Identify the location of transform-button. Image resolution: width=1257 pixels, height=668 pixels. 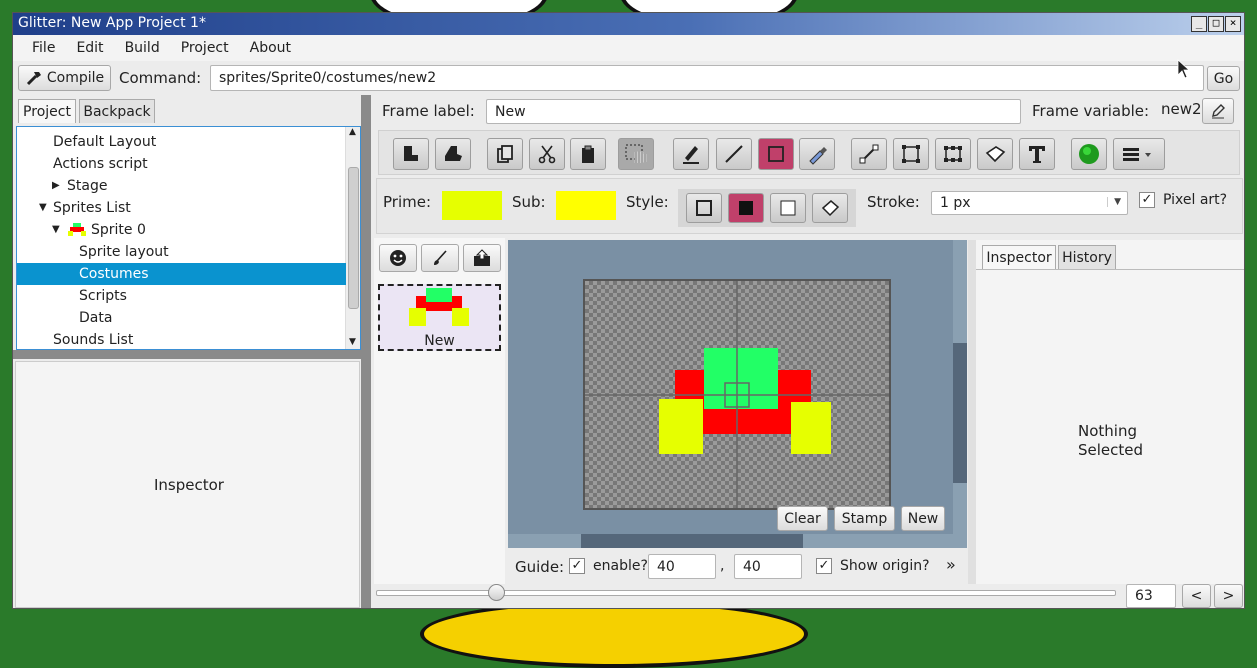
(953, 154).